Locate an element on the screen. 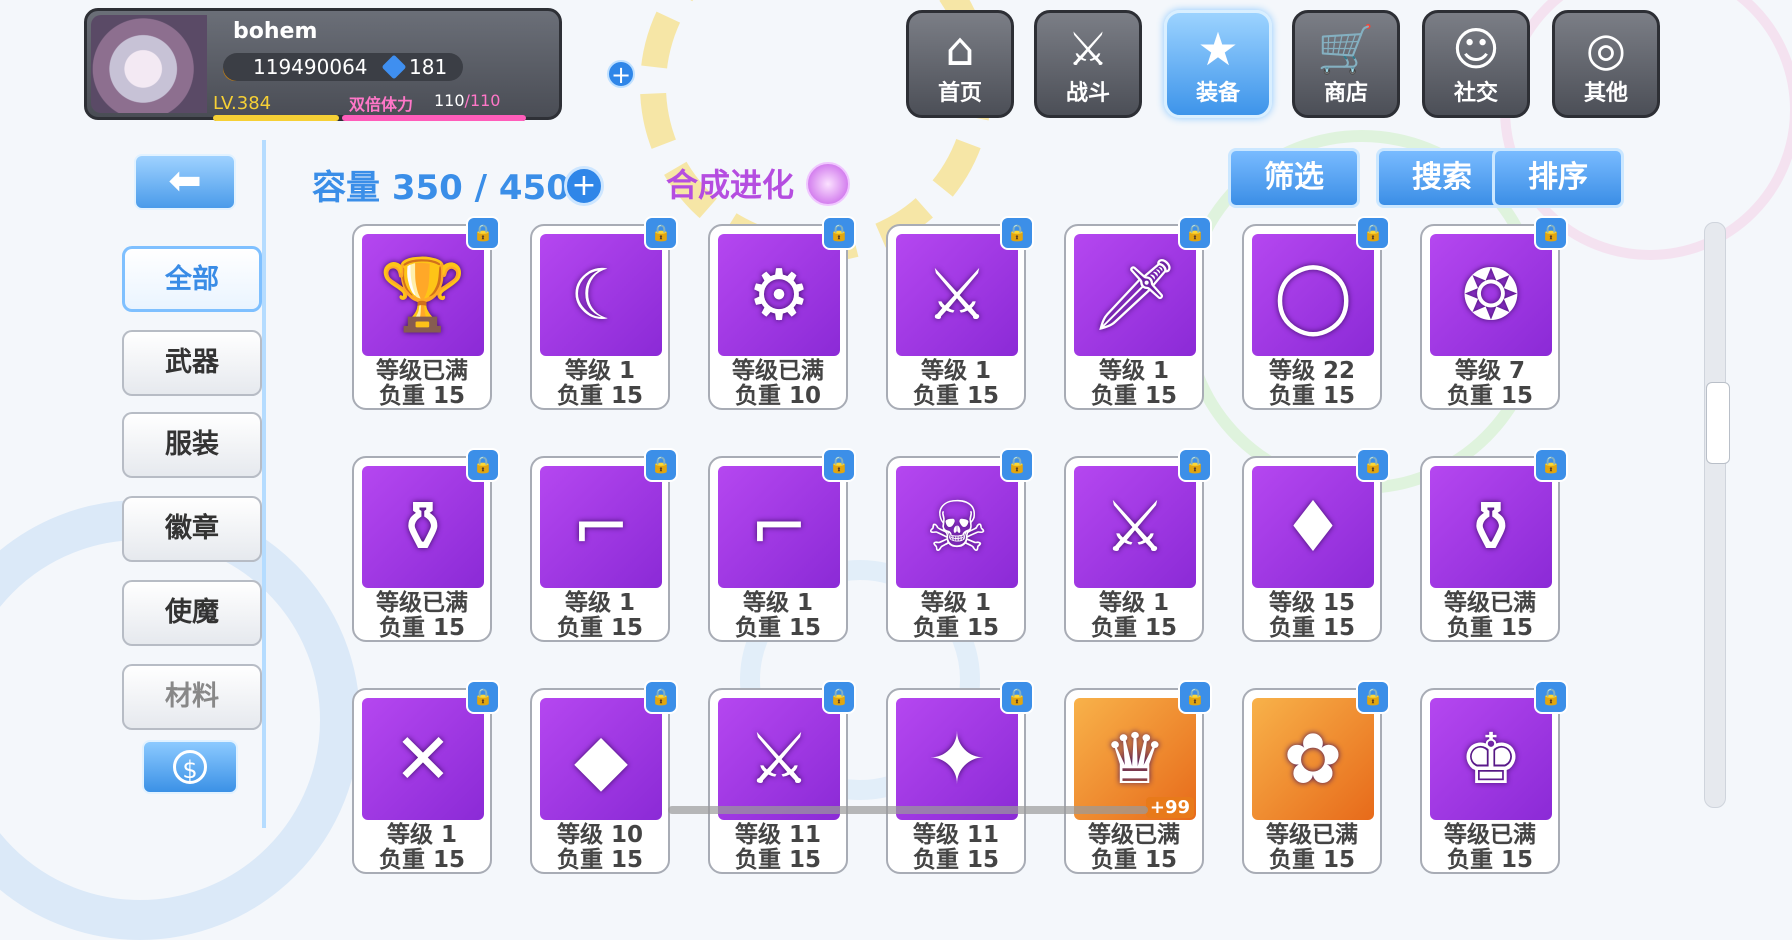 This screenshot has width=1792, height=940. synthesis-icon is located at coordinates (828, 184).